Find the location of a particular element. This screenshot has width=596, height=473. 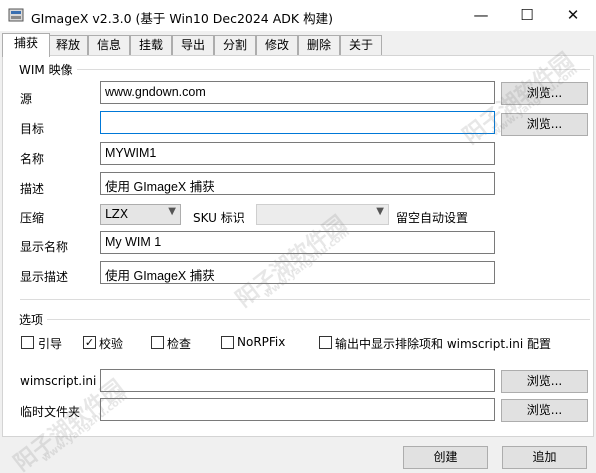

auto-setting-label: 留空自动设置 is located at coordinates (432, 218).